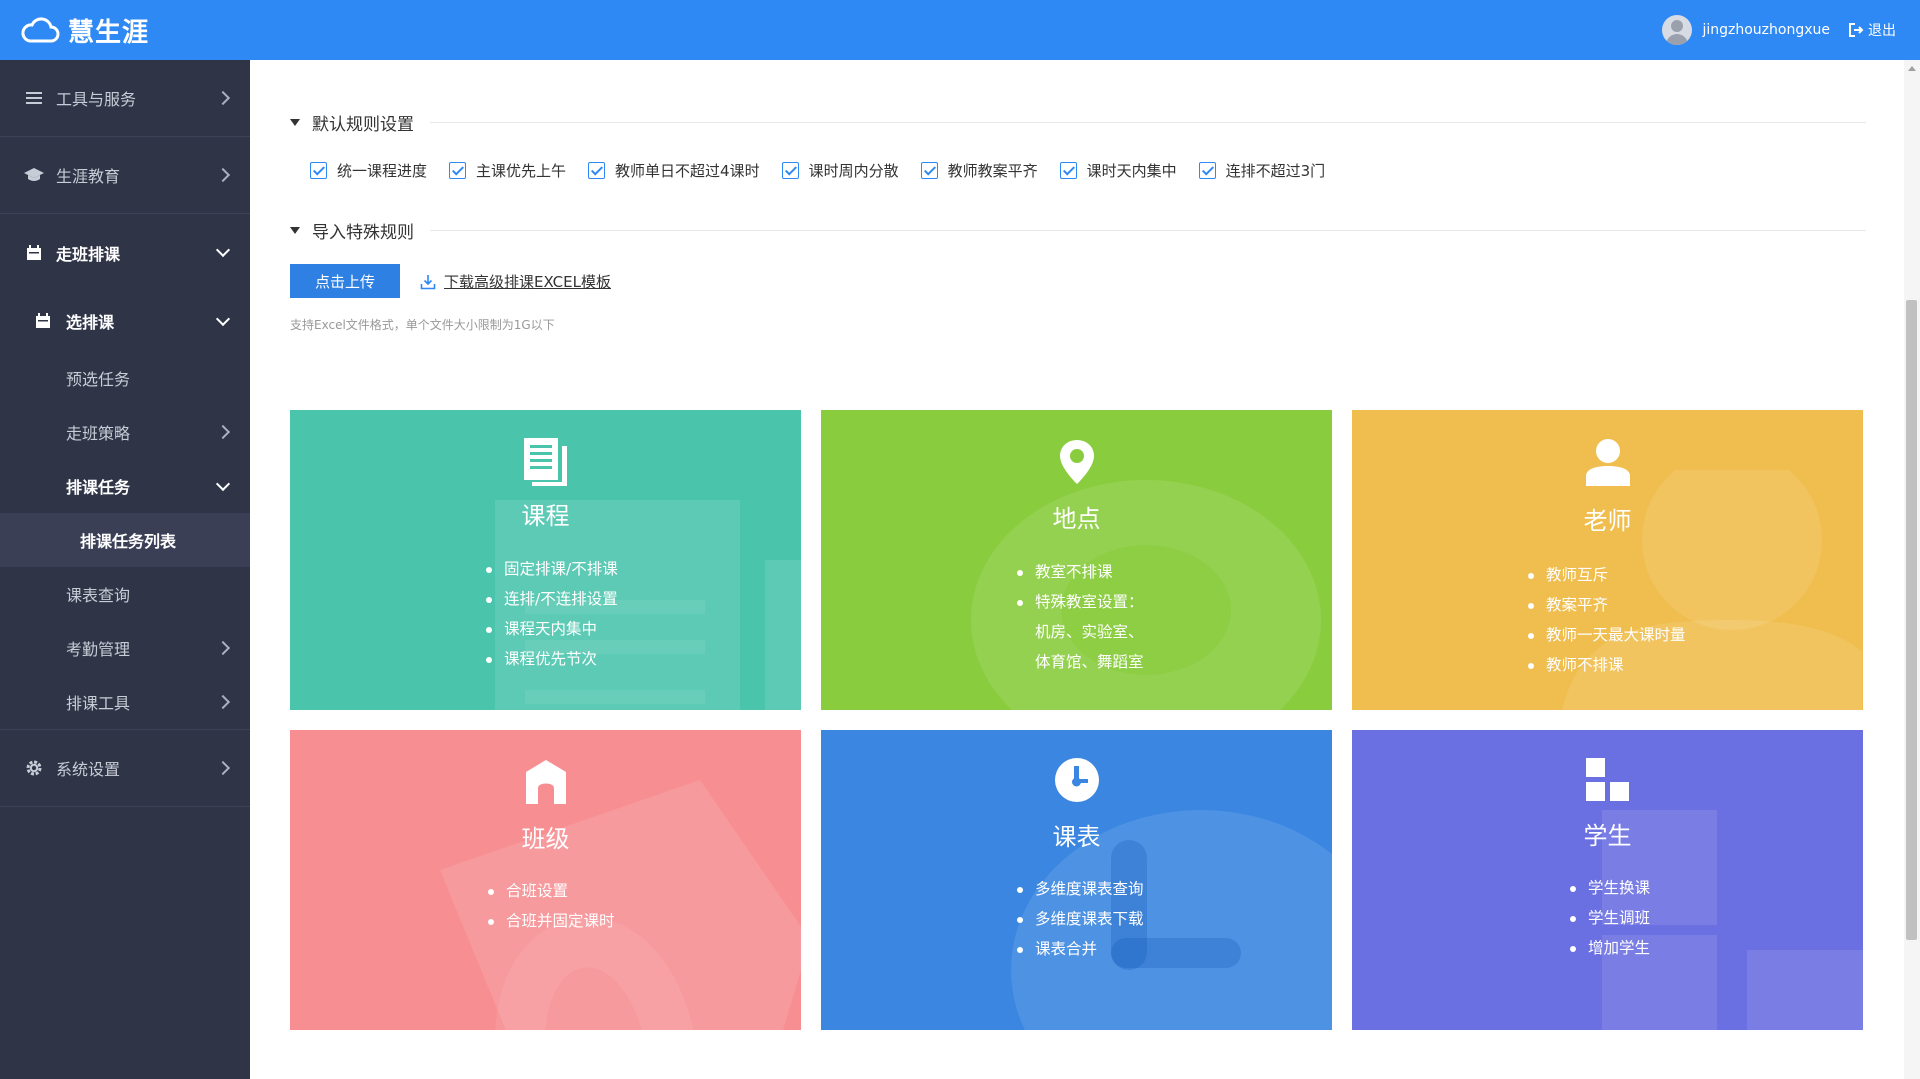 This screenshot has height=1079, width=1920. I want to click on rule-checkbox: 课时天内集中, so click(1118, 170).